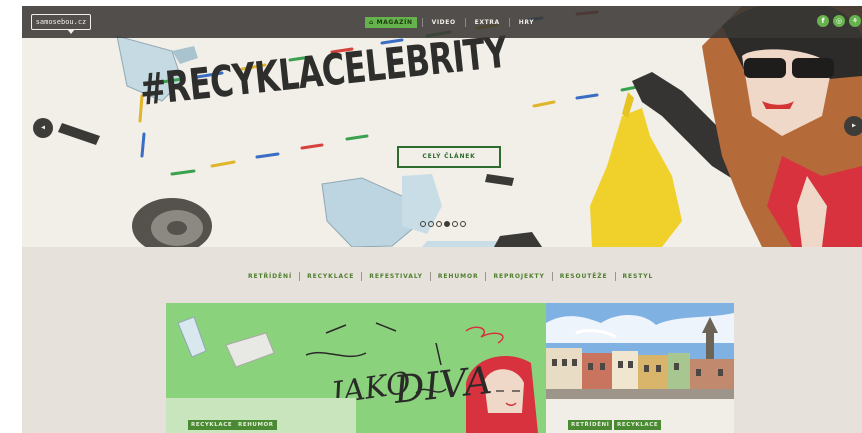  What do you see at coordinates (526, 22) in the screenshot?
I see `nav-item-hry: HRY` at bounding box center [526, 22].